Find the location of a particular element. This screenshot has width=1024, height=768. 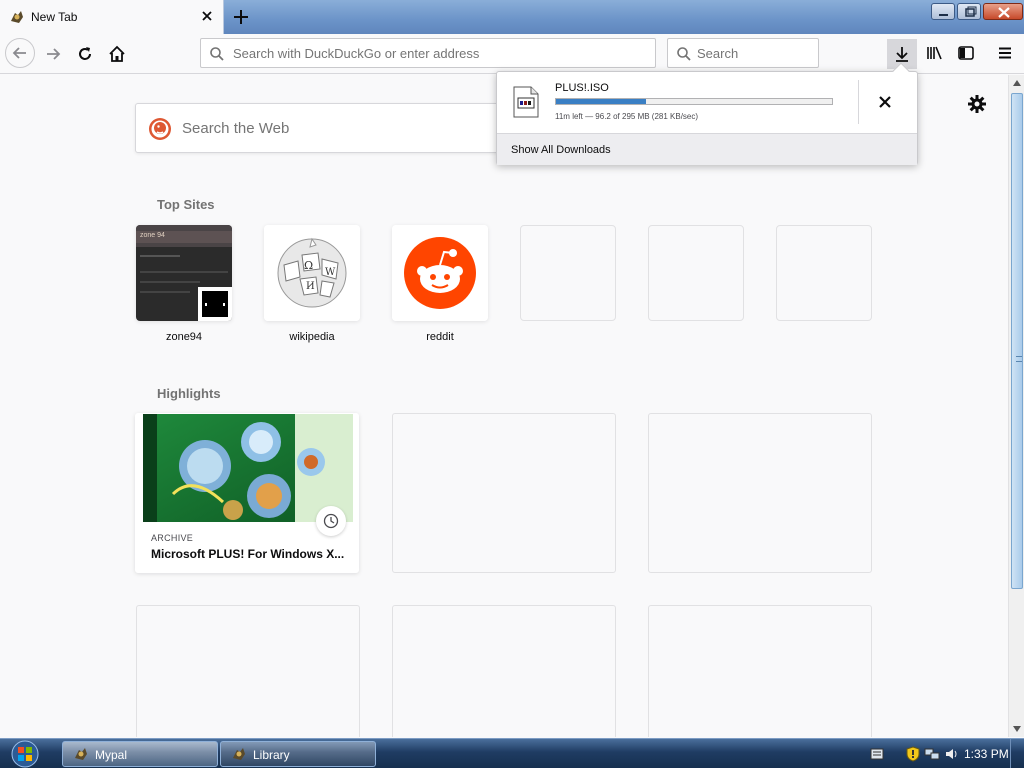

close-window-icon is located at coordinates (1004, 12).